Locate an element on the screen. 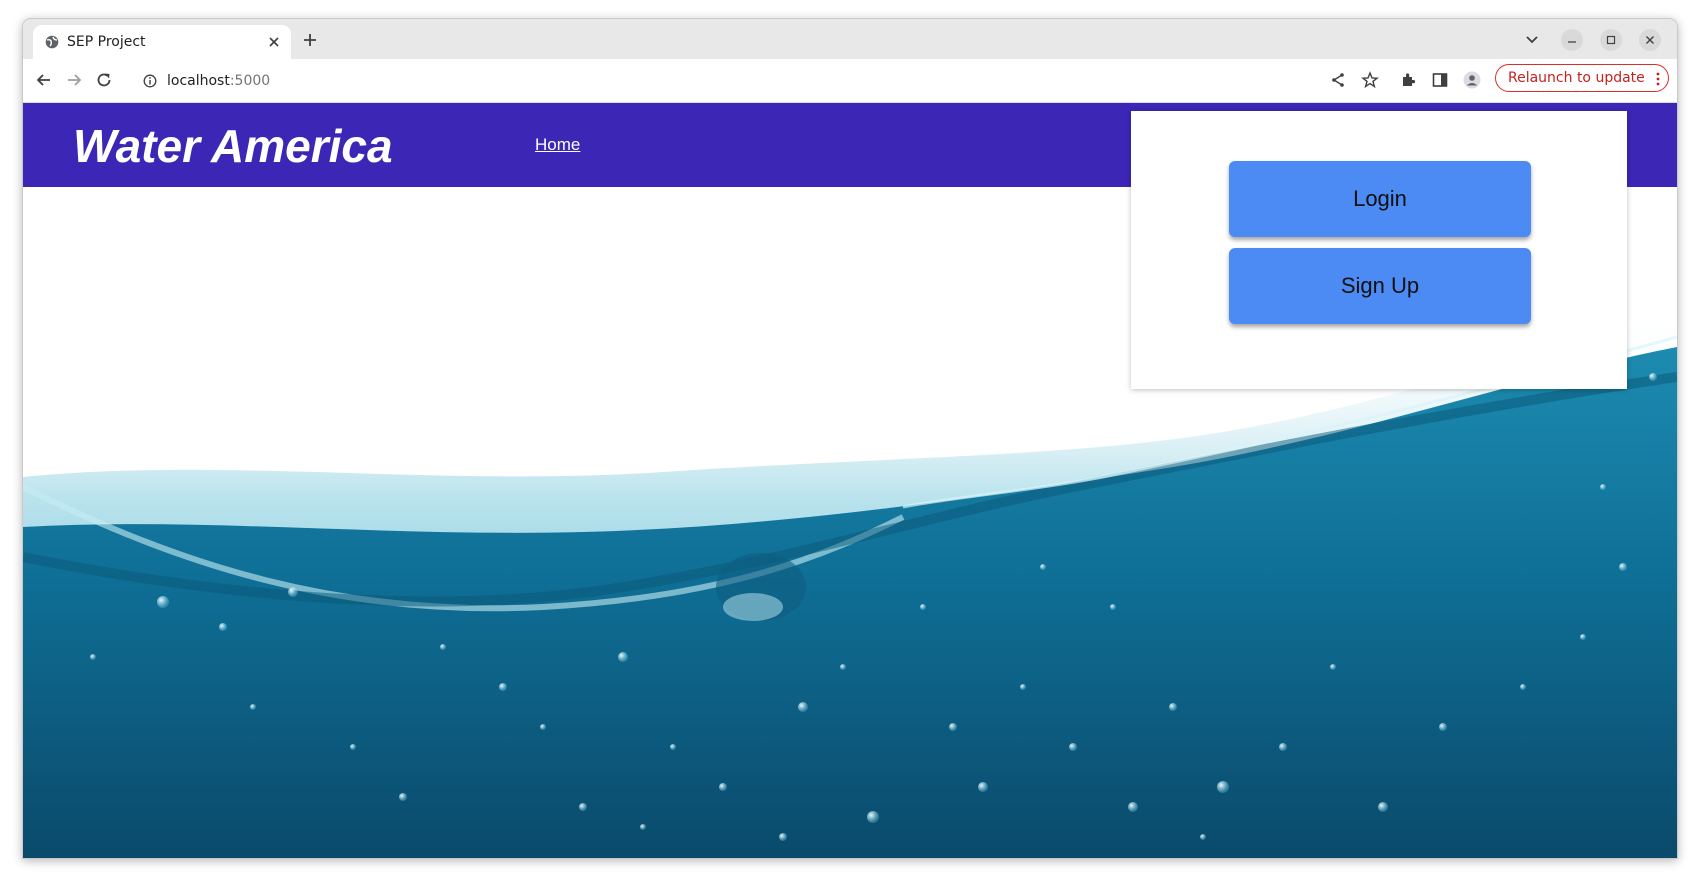  share-icon is located at coordinates (1338, 80).